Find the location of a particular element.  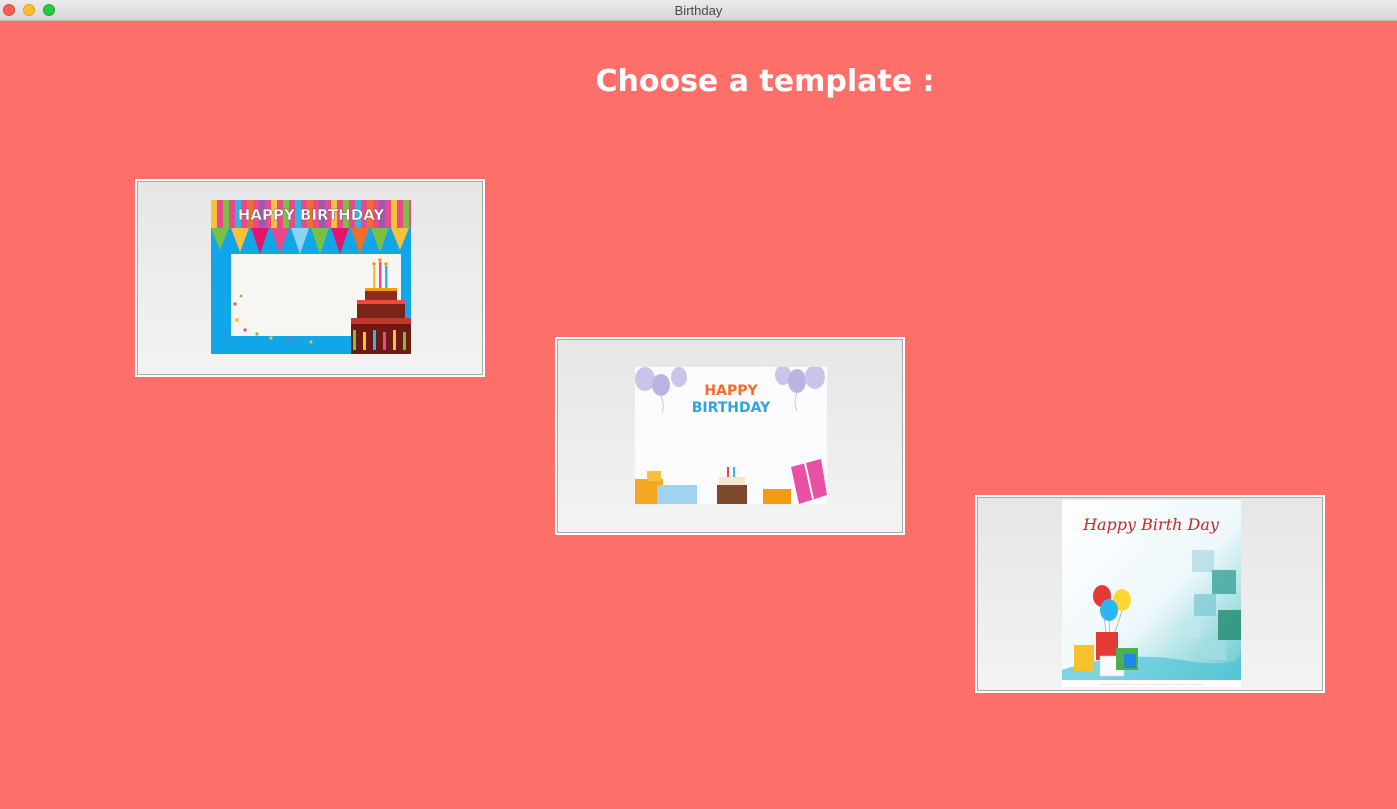

window-titlebar: Birthday is located at coordinates (698, 10).